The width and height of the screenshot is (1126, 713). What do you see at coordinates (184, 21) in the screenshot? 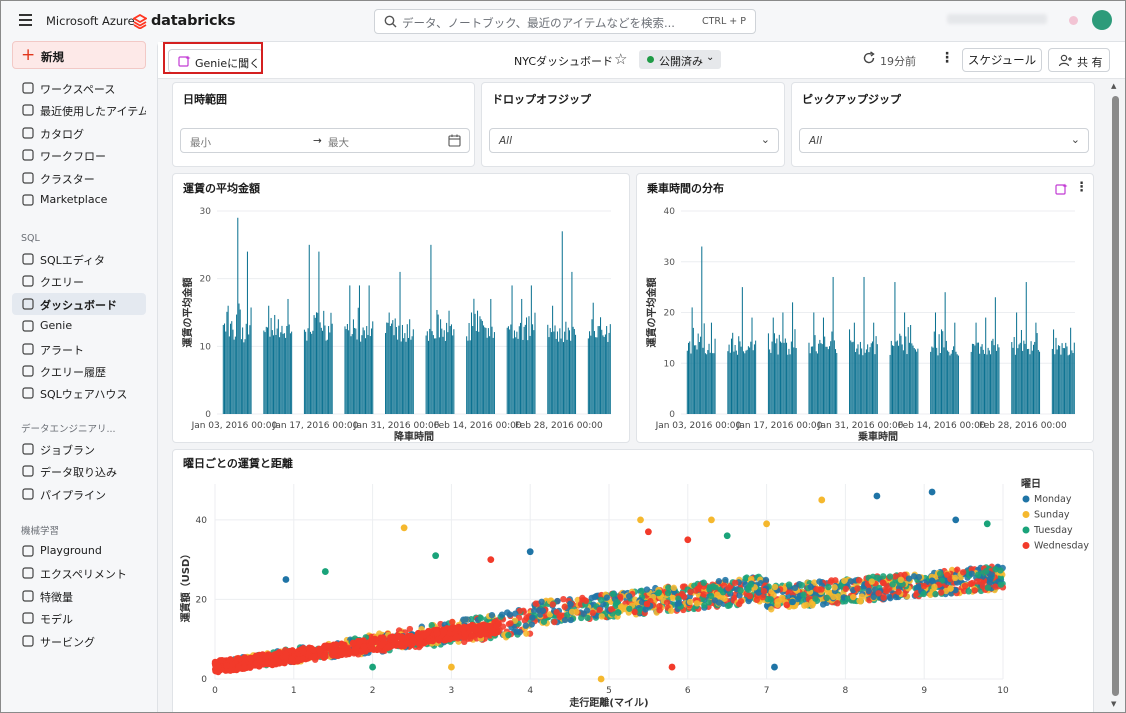
I see `databricks-logo: databricks` at bounding box center [184, 21].